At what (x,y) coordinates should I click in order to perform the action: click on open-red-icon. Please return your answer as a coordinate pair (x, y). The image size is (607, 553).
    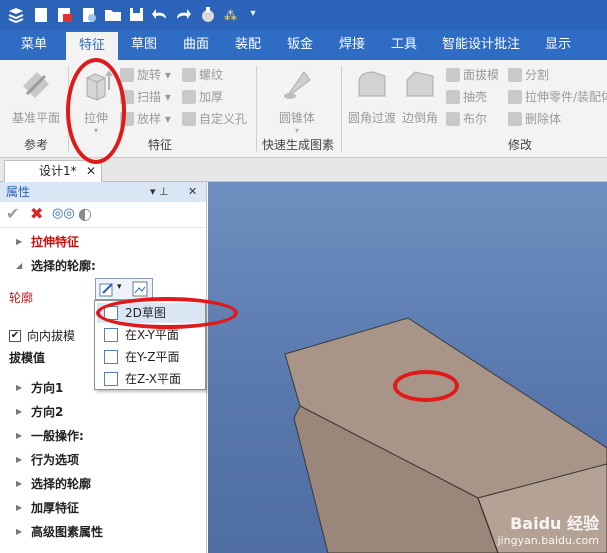
    Looking at the image, I should click on (65, 15).